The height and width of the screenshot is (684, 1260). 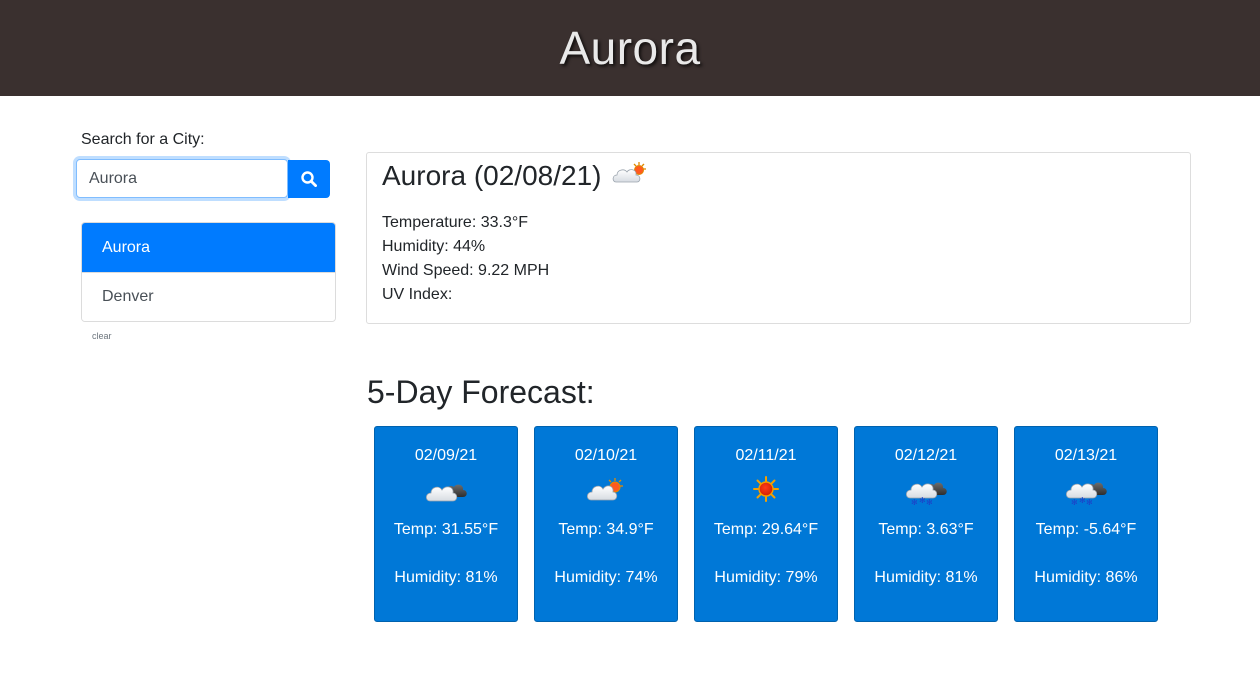 What do you see at coordinates (926, 529) in the screenshot?
I see `forecast-temp: Temp: 3.63°F` at bounding box center [926, 529].